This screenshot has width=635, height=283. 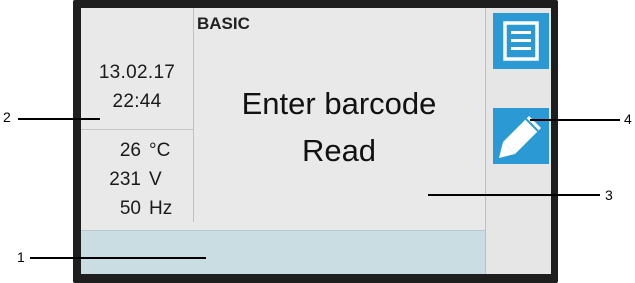 I want to click on button-column, so click(x=518, y=141).